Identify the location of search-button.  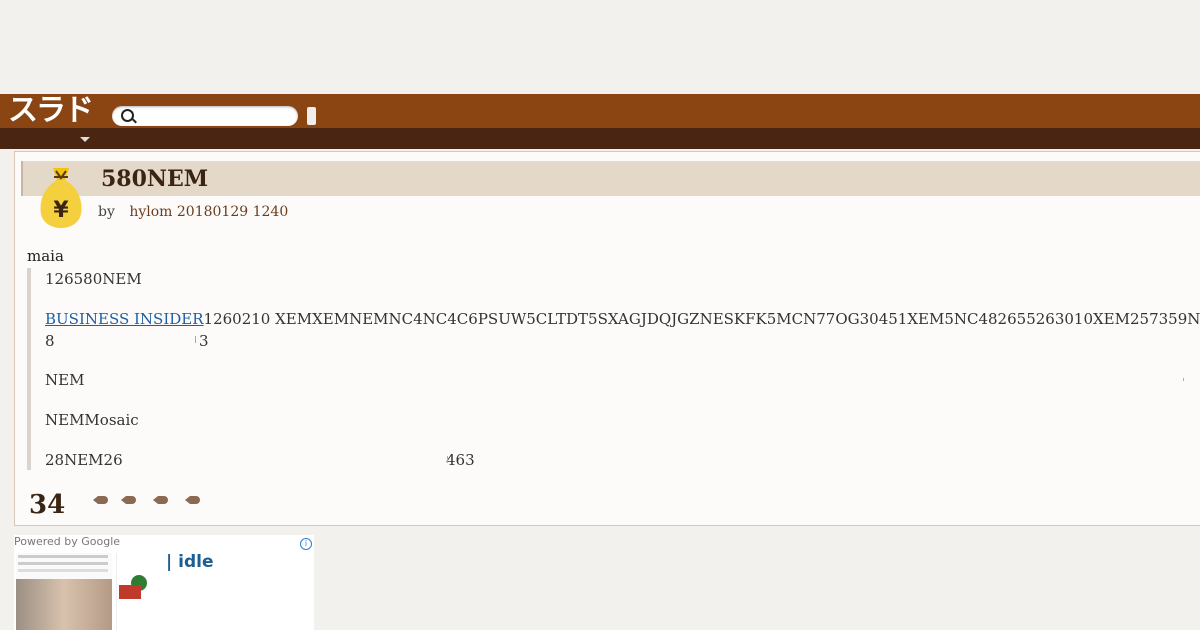
(311, 116).